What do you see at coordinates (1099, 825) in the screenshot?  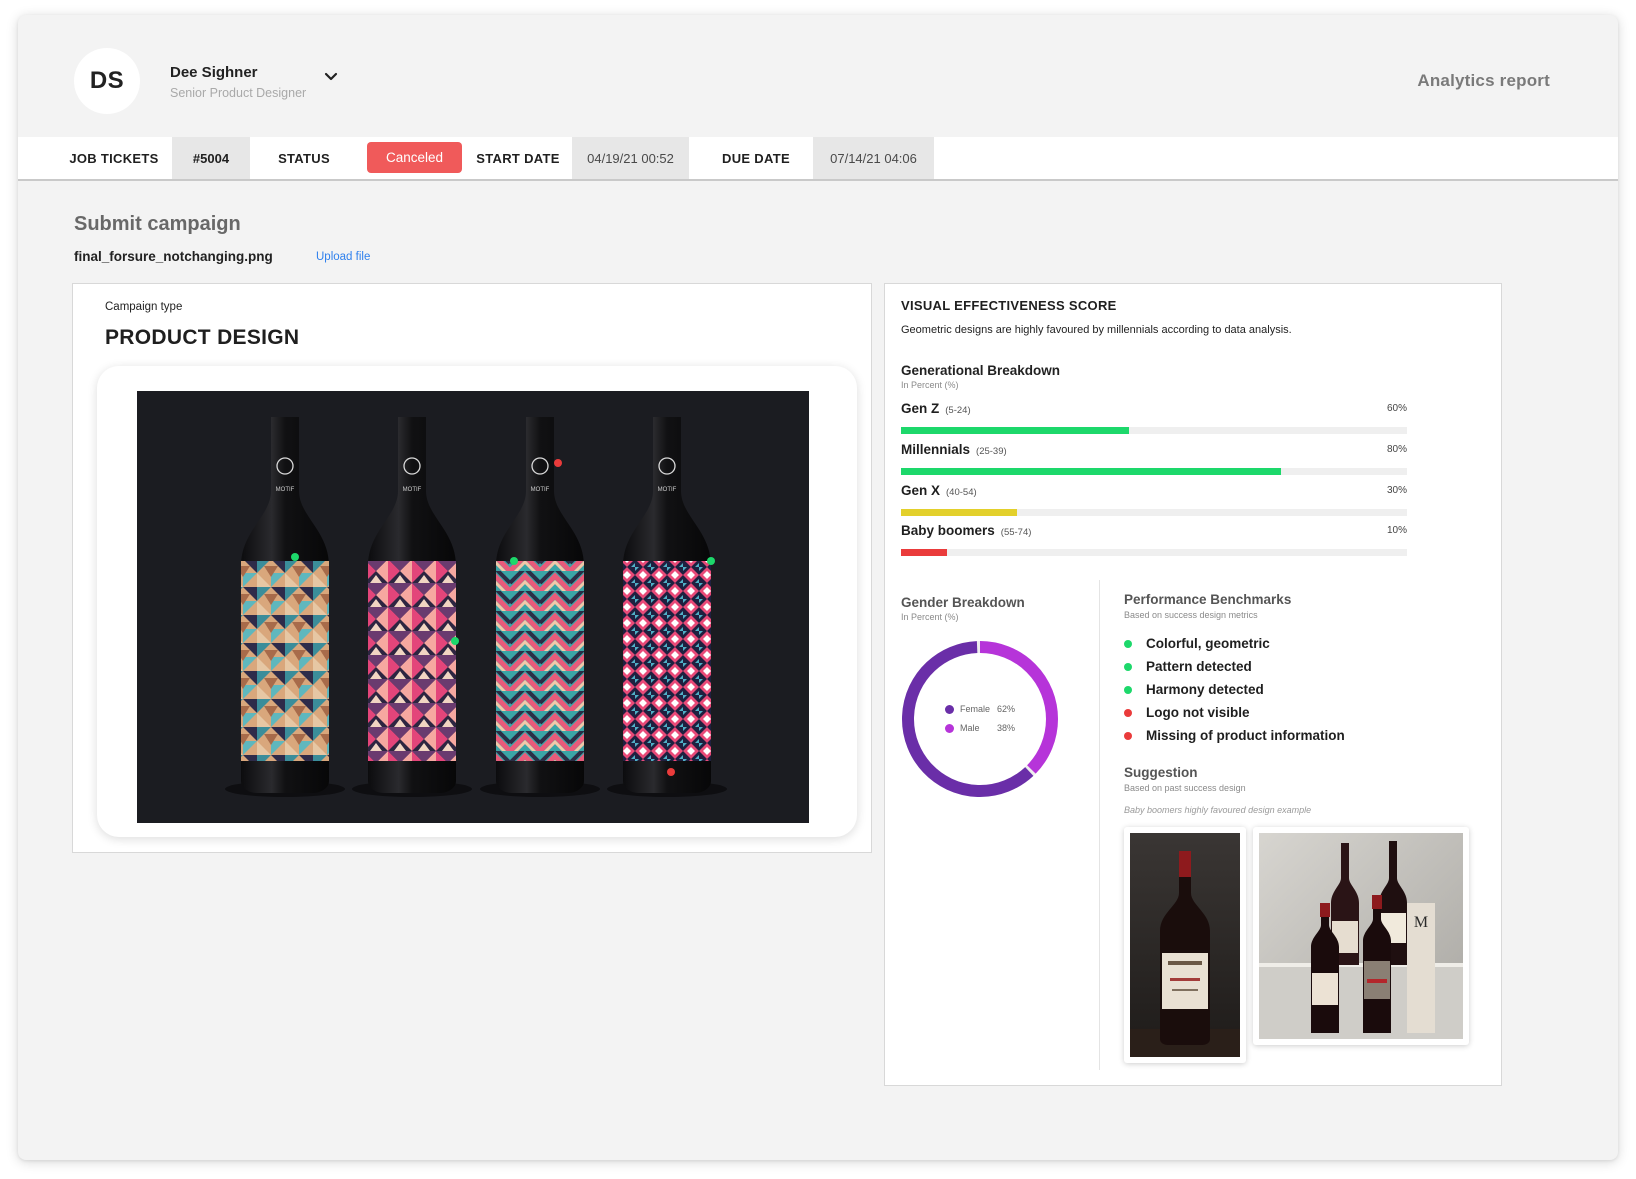 I see `vertical-divider` at bounding box center [1099, 825].